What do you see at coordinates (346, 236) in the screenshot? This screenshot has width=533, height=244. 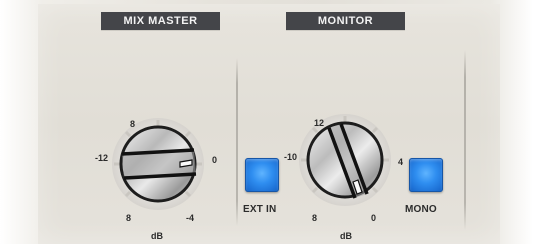 I see `monitor-unit-label: dB` at bounding box center [346, 236].